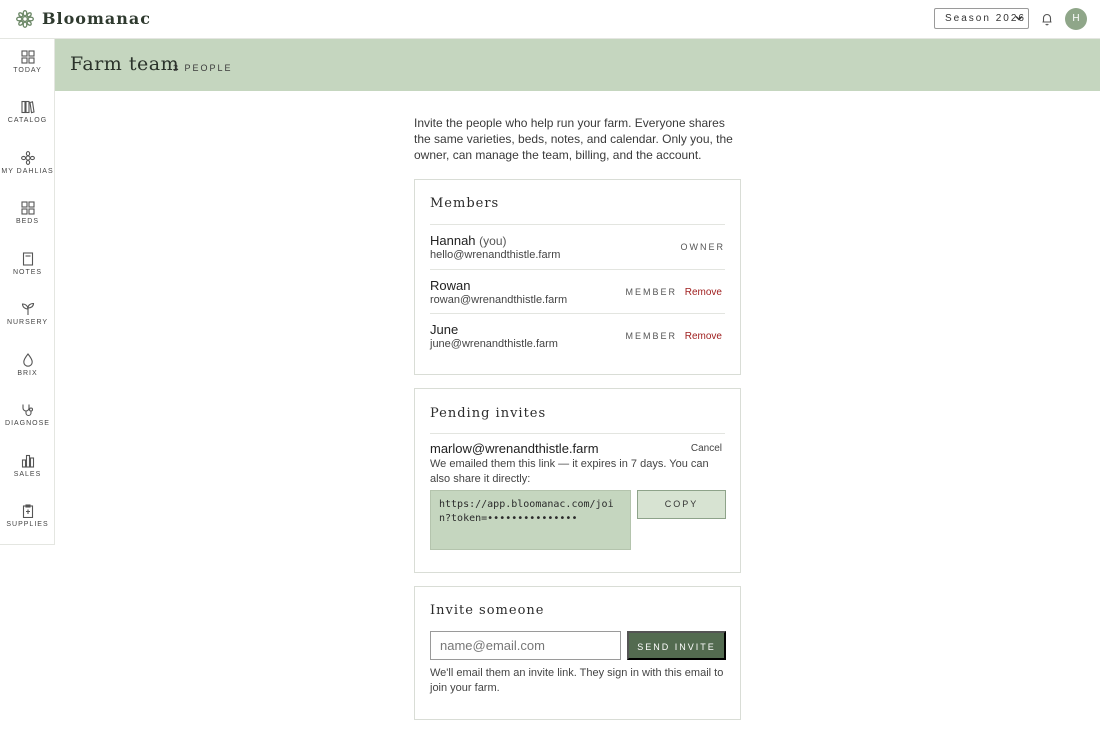 This screenshot has width=1100, height=733. I want to click on grid-icon, so click(27, 57).